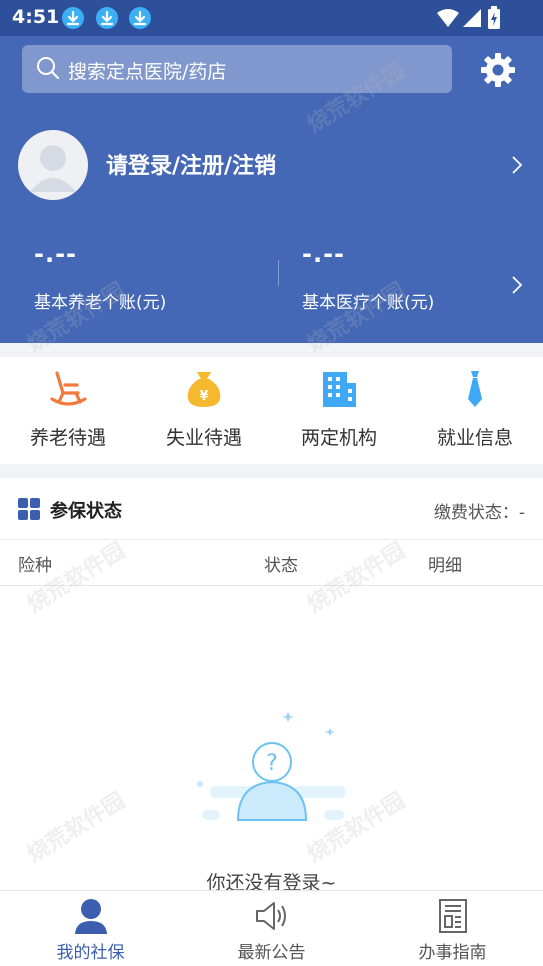 The width and height of the screenshot is (543, 966). I want to click on column-header-detail: 明细, so click(445, 566).